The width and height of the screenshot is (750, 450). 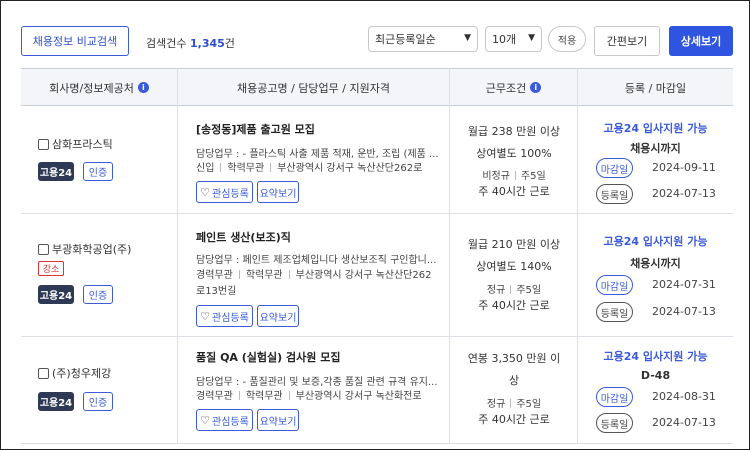 I want to click on company-cell: (주)청우제강, so click(x=74, y=373).